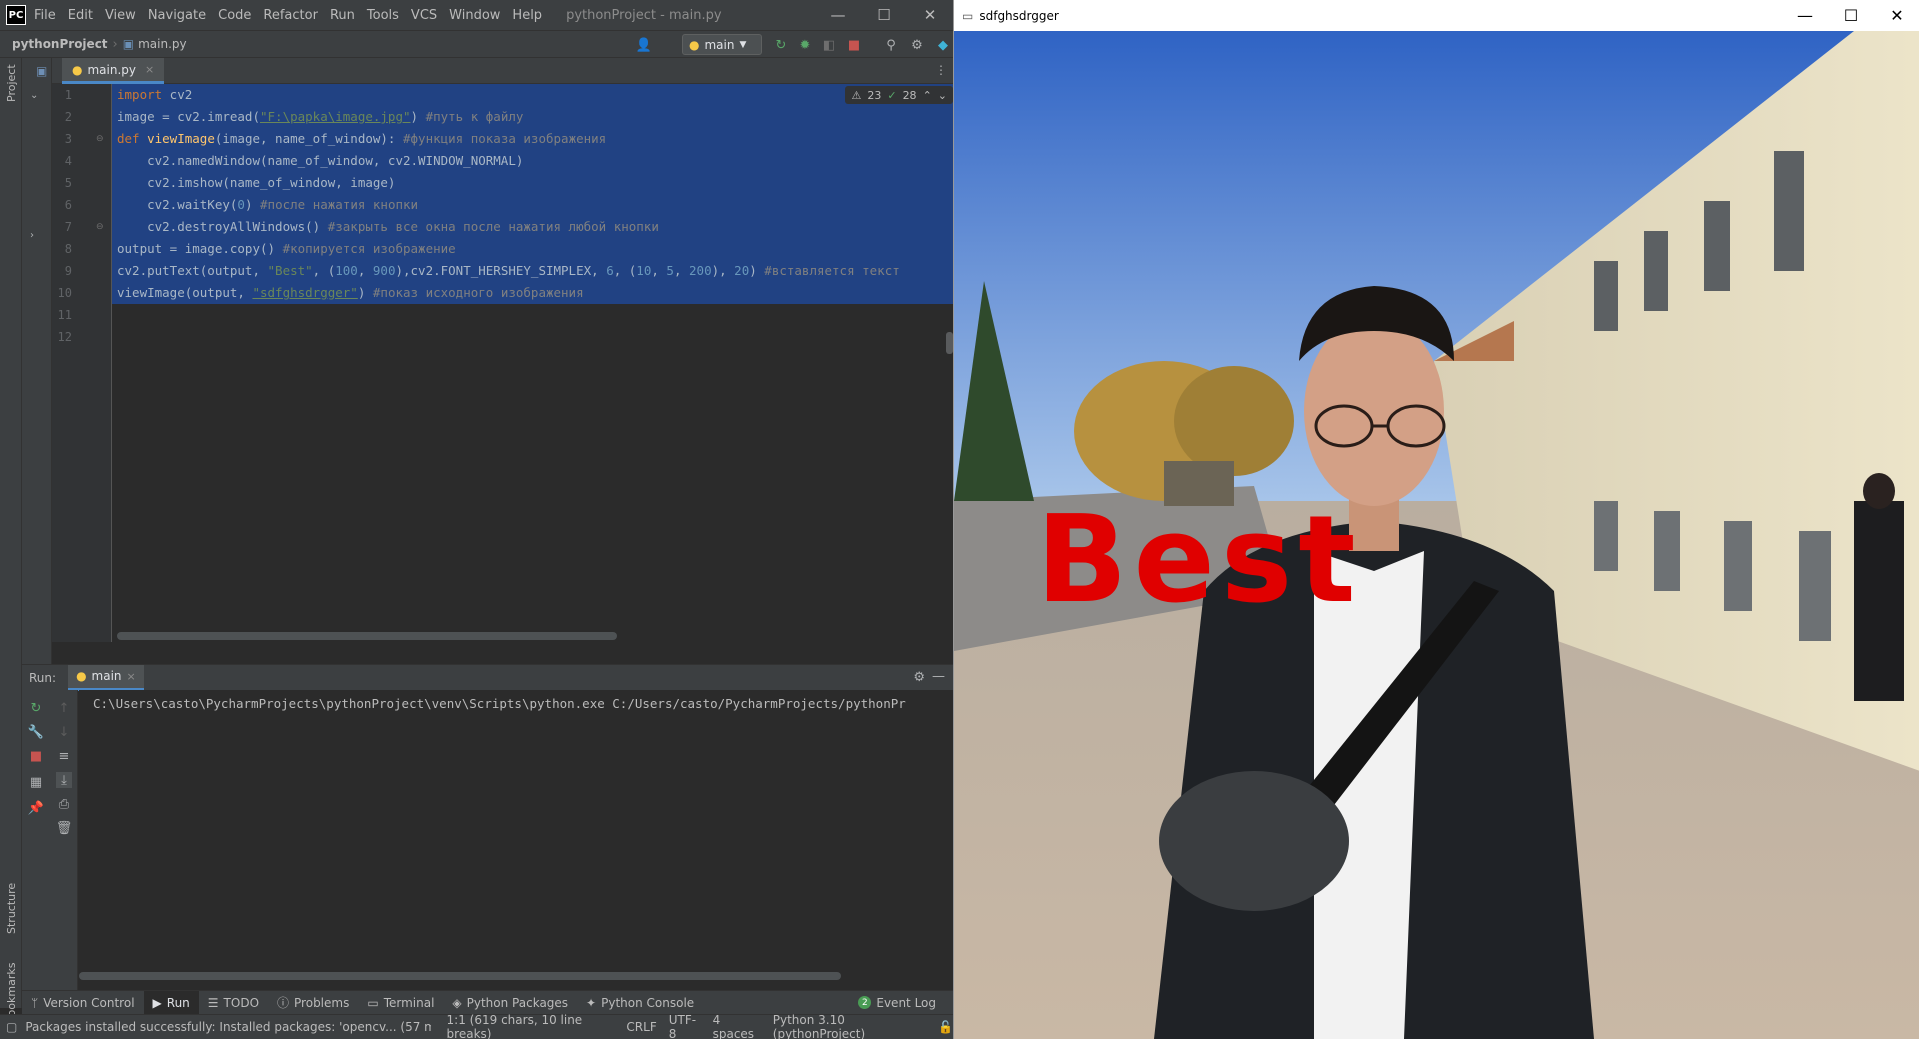 The height and width of the screenshot is (1039, 1919). Describe the element at coordinates (424, 15) in the screenshot. I see `menu-vcs: VCS` at that location.